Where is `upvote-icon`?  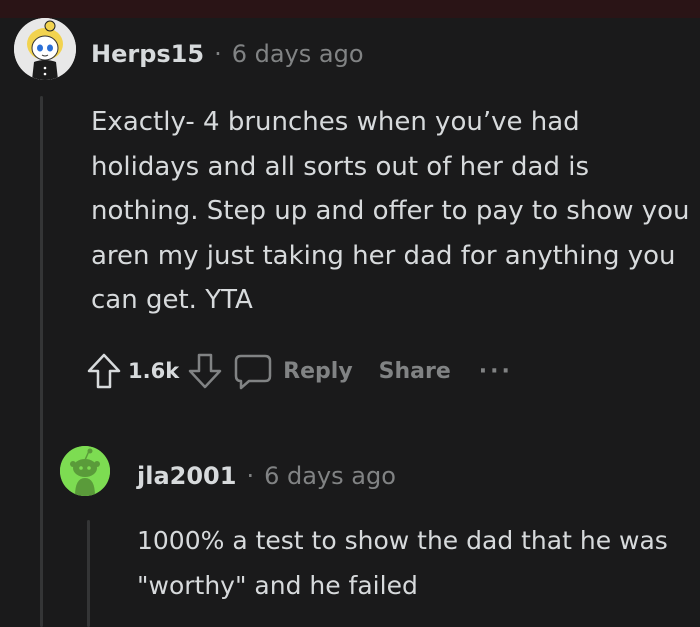 upvote-icon is located at coordinates (104, 371).